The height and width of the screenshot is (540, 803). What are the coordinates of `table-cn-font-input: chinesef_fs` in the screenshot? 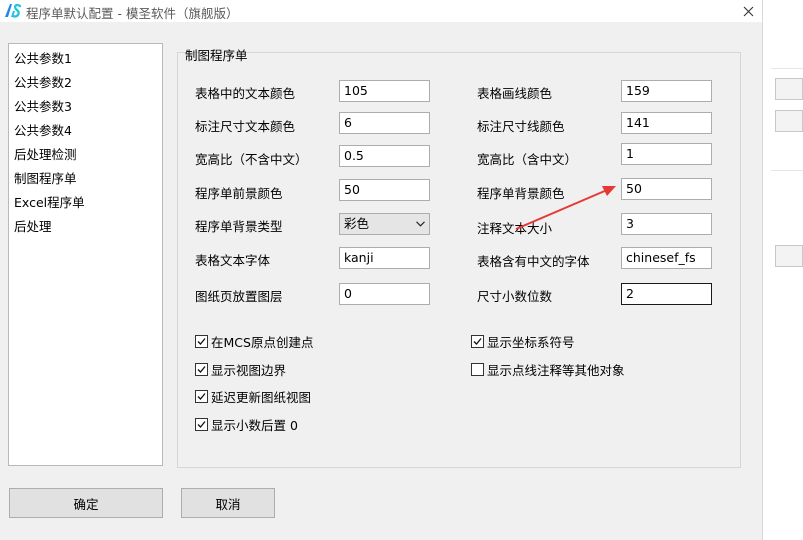 It's located at (666, 258).